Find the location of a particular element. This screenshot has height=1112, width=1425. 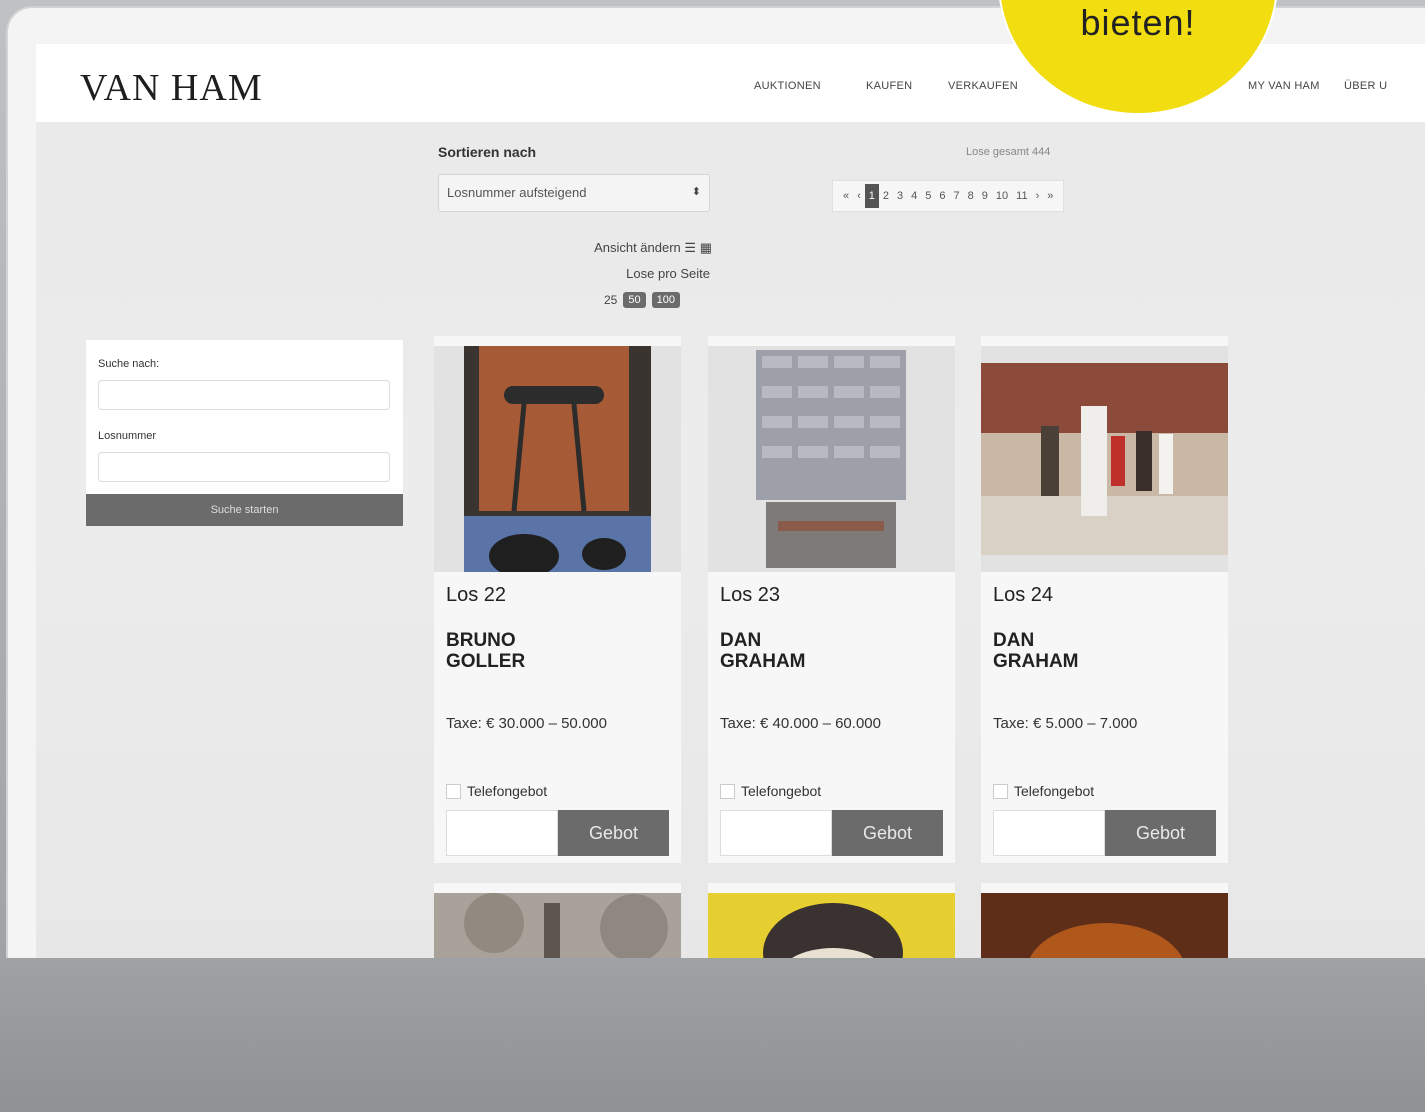

page-first: « is located at coordinates (846, 196).